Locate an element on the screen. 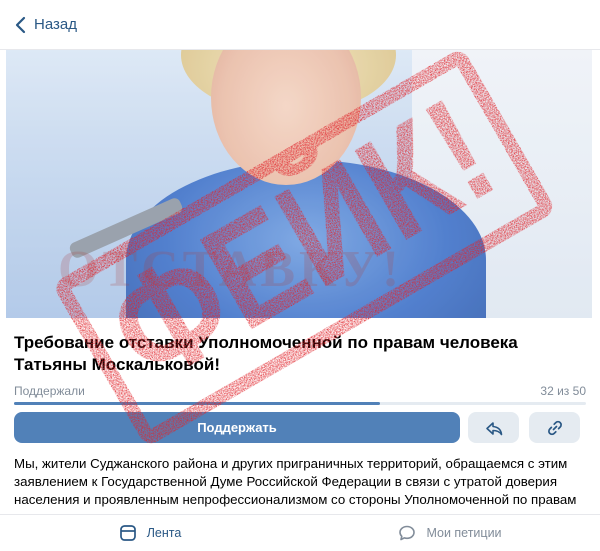  top-bar: Назад is located at coordinates (300, 25).